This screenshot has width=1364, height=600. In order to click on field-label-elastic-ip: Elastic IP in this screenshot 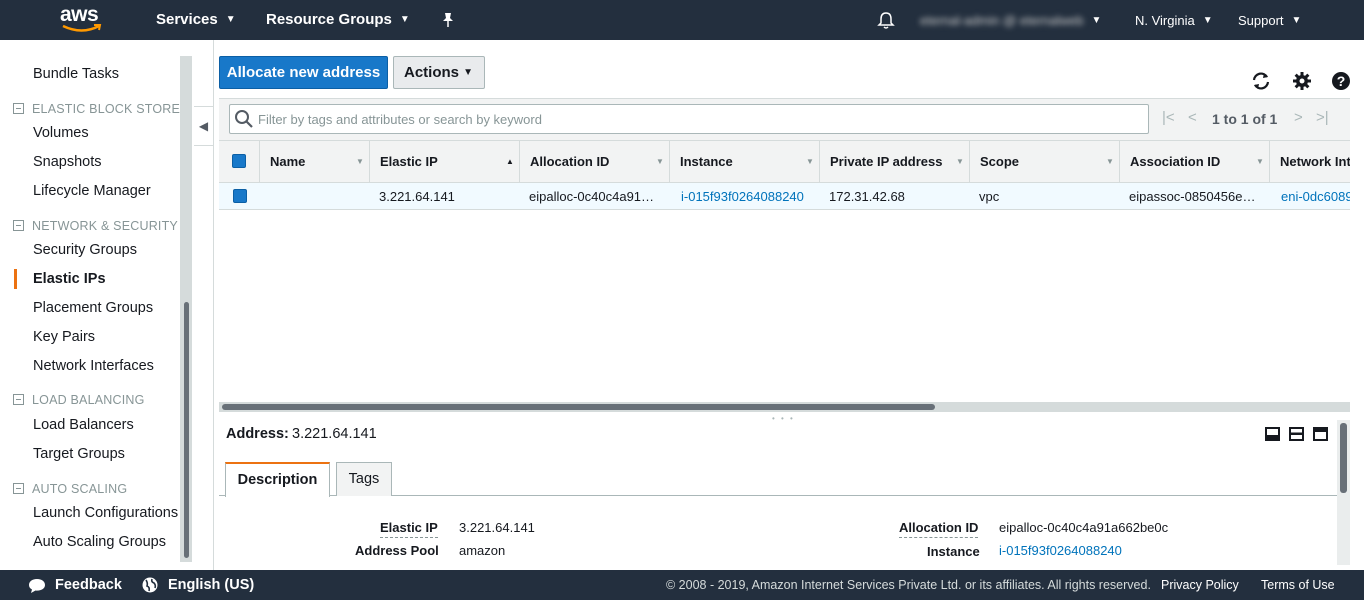, I will do `click(409, 529)`.